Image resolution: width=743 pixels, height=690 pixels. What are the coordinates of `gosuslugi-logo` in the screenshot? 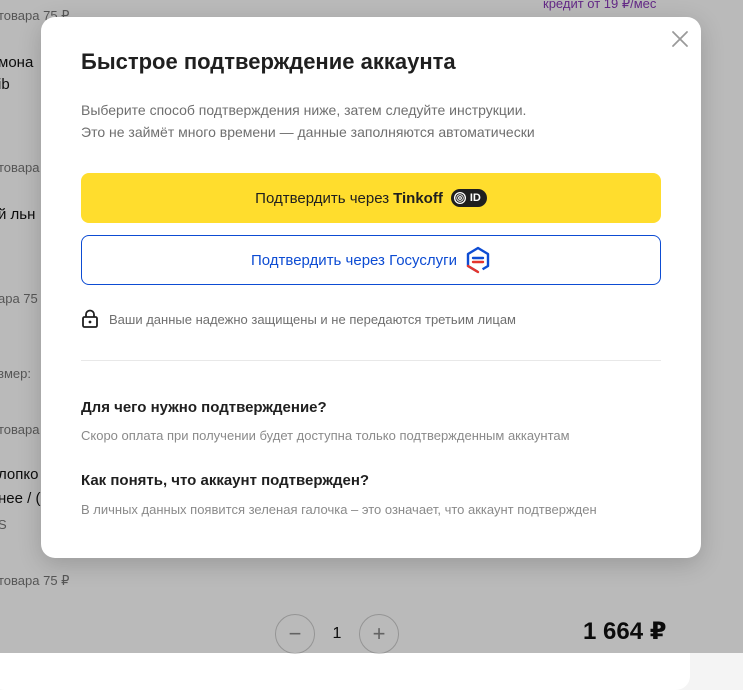 It's located at (478, 260).